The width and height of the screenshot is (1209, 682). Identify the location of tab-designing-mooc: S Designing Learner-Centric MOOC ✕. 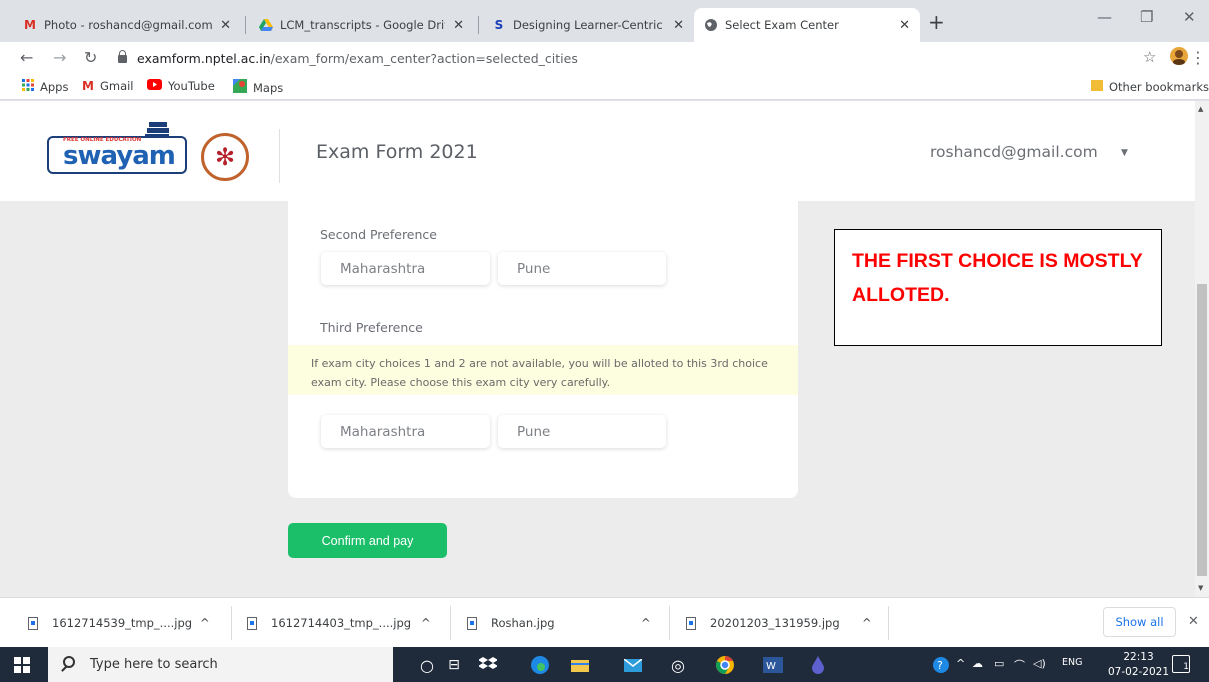
(588, 25).